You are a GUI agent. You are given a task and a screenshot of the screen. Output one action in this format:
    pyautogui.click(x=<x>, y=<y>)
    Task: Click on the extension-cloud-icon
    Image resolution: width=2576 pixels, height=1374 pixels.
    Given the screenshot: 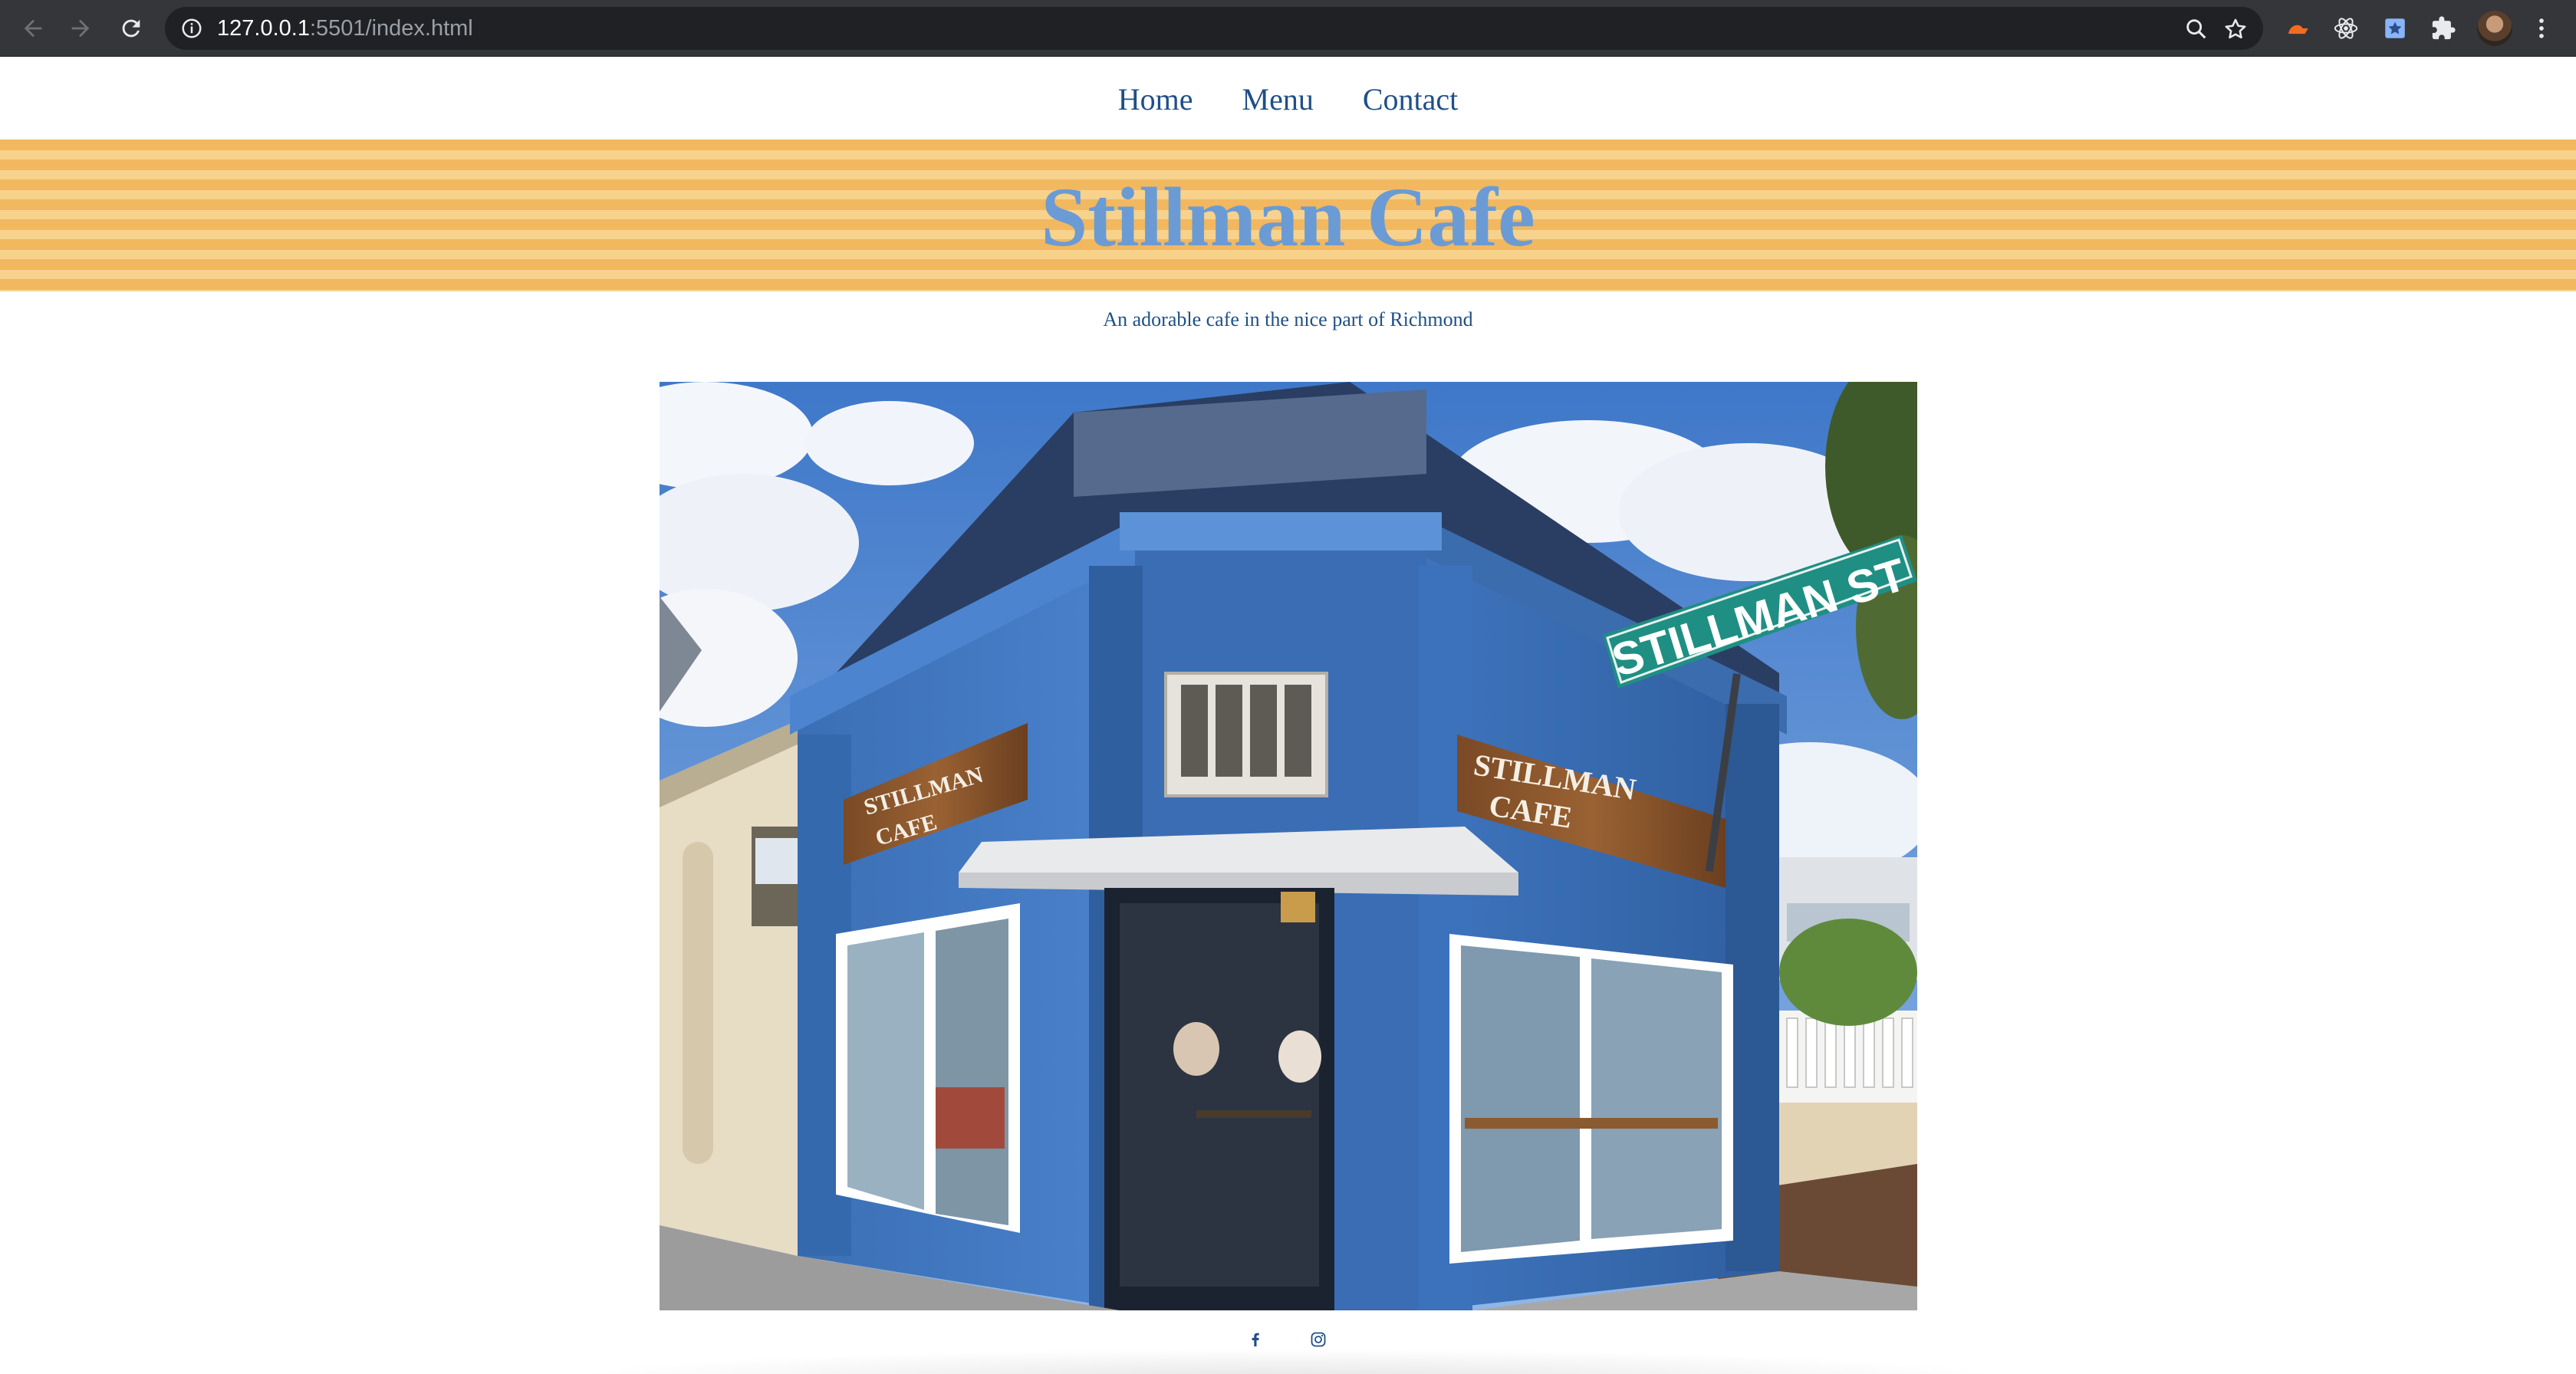 What is the action you would take?
    pyautogui.click(x=2298, y=28)
    